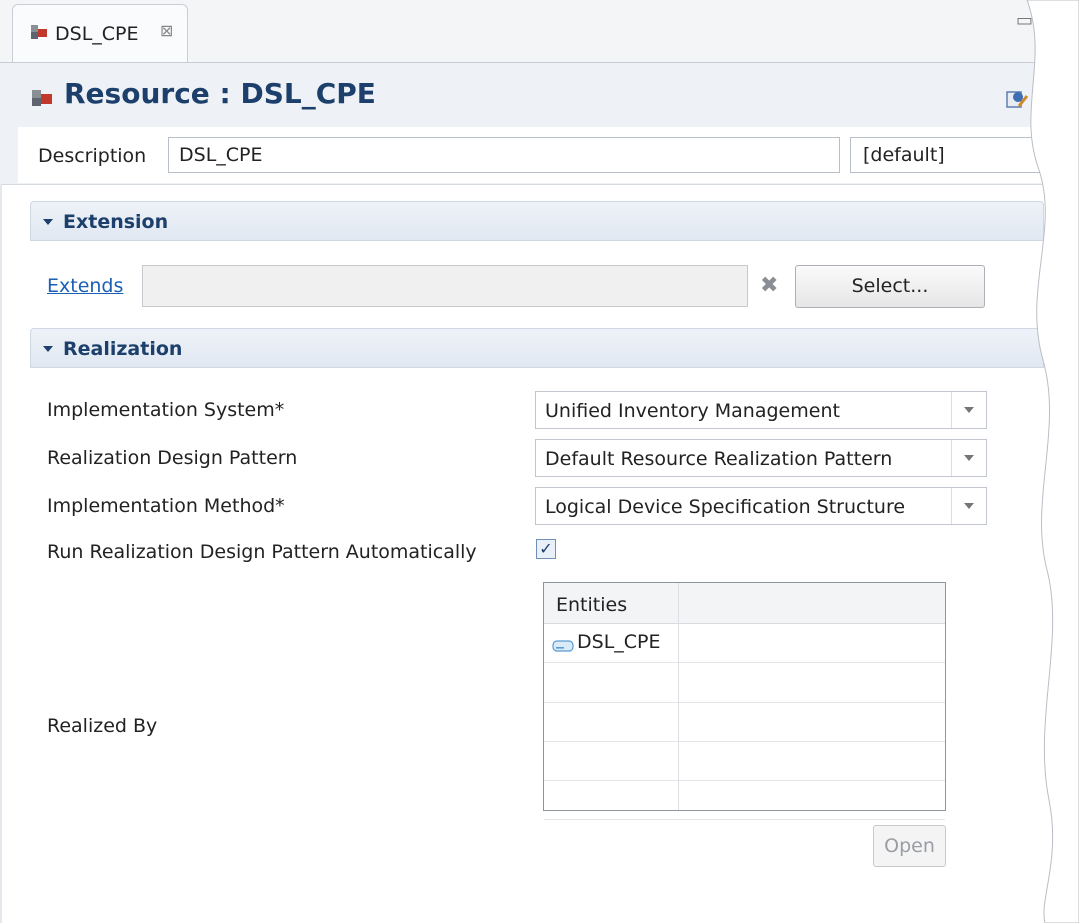  What do you see at coordinates (220, 93) in the screenshot?
I see `page-title: Resource : DSL_CPE` at bounding box center [220, 93].